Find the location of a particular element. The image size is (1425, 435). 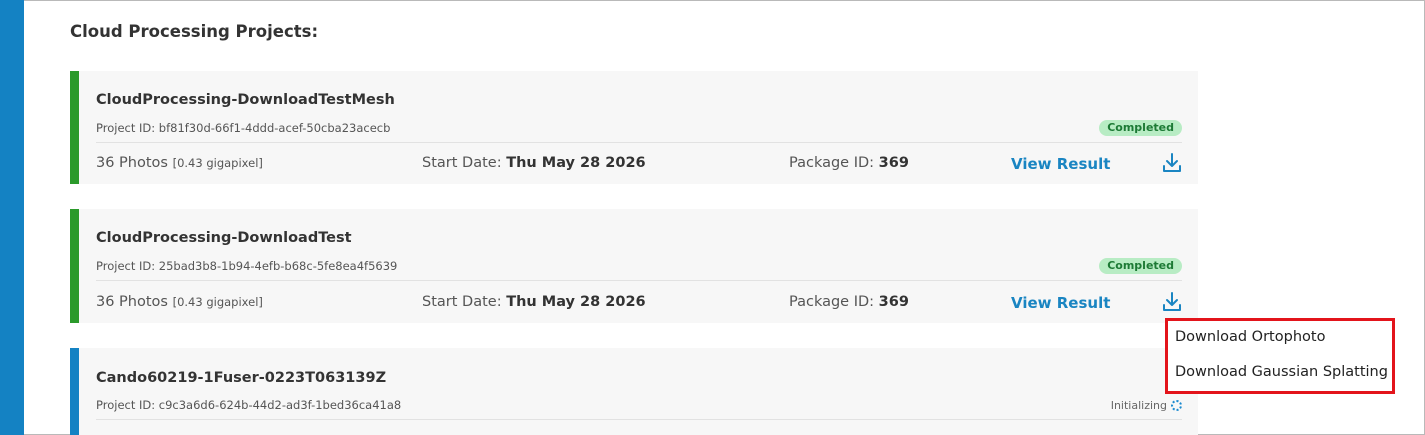

project-name: CloudProcessing-DownloadTest is located at coordinates (224, 238).